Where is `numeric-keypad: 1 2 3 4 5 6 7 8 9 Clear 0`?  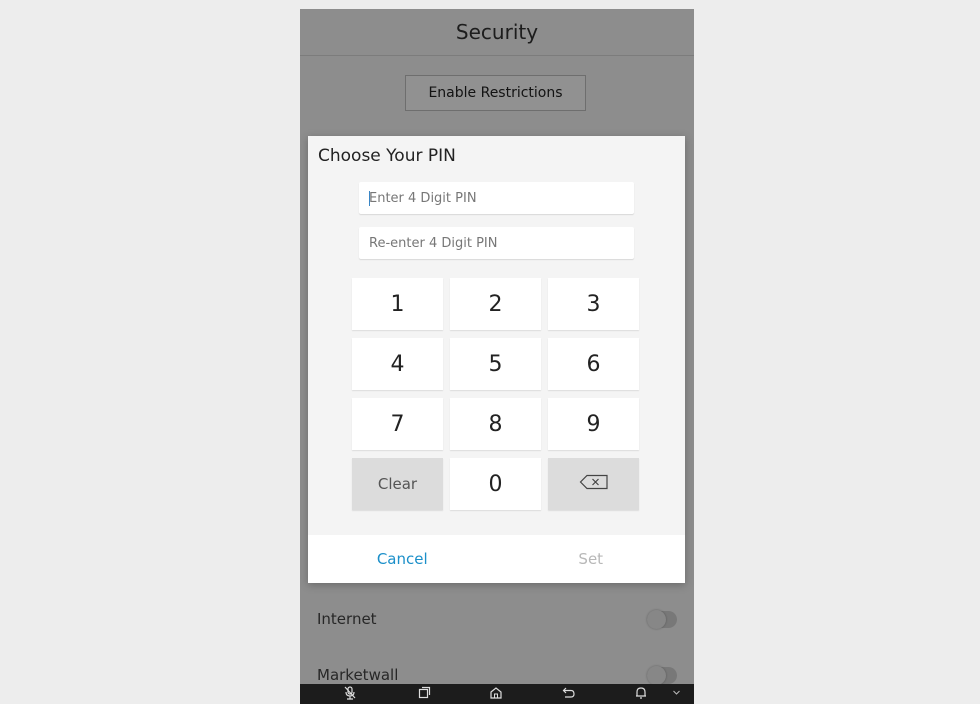 numeric-keypad: 1 2 3 4 5 6 7 8 9 Clear 0 is located at coordinates (496, 394).